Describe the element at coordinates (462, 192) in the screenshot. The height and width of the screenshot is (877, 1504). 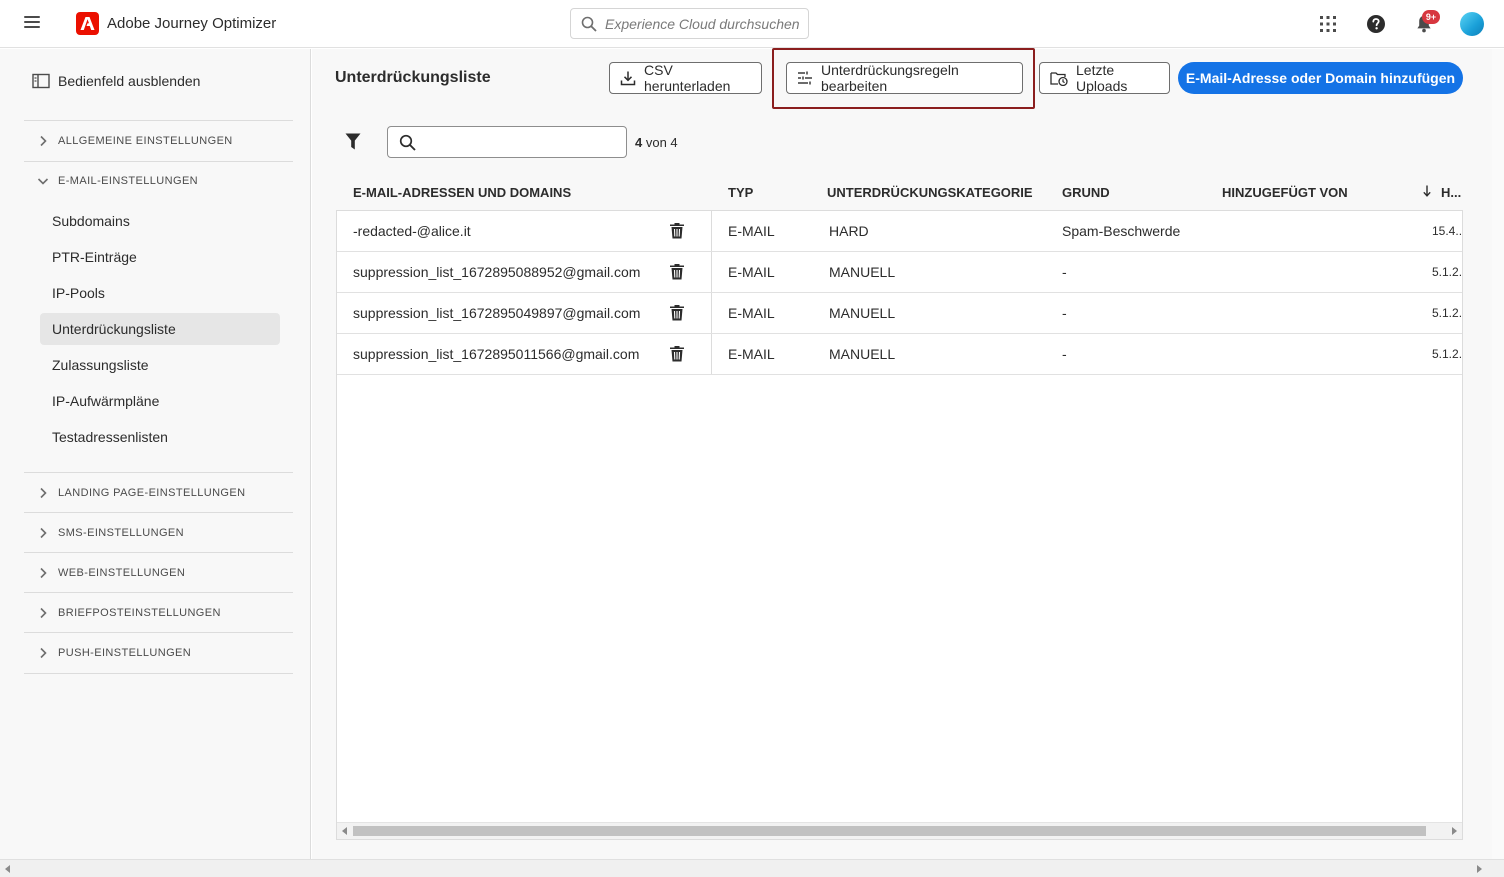
I see `column-header-email: E-MAIL-ADRESSEN UND DOMAINS` at that location.